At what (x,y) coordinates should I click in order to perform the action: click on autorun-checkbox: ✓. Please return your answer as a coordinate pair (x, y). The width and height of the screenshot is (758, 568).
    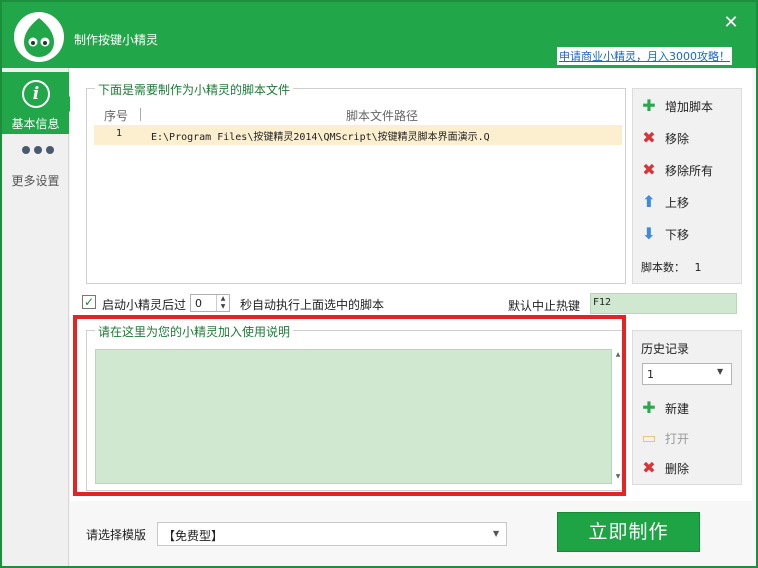
    Looking at the image, I should click on (89, 302).